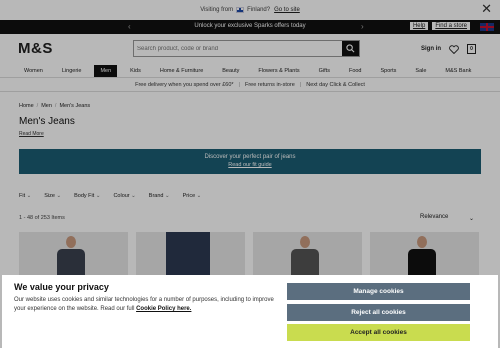 Image resolution: width=500 pixels, height=348 pixels. What do you see at coordinates (61, 287) in the screenshot?
I see `cookie-title: We value your privacy` at bounding box center [61, 287].